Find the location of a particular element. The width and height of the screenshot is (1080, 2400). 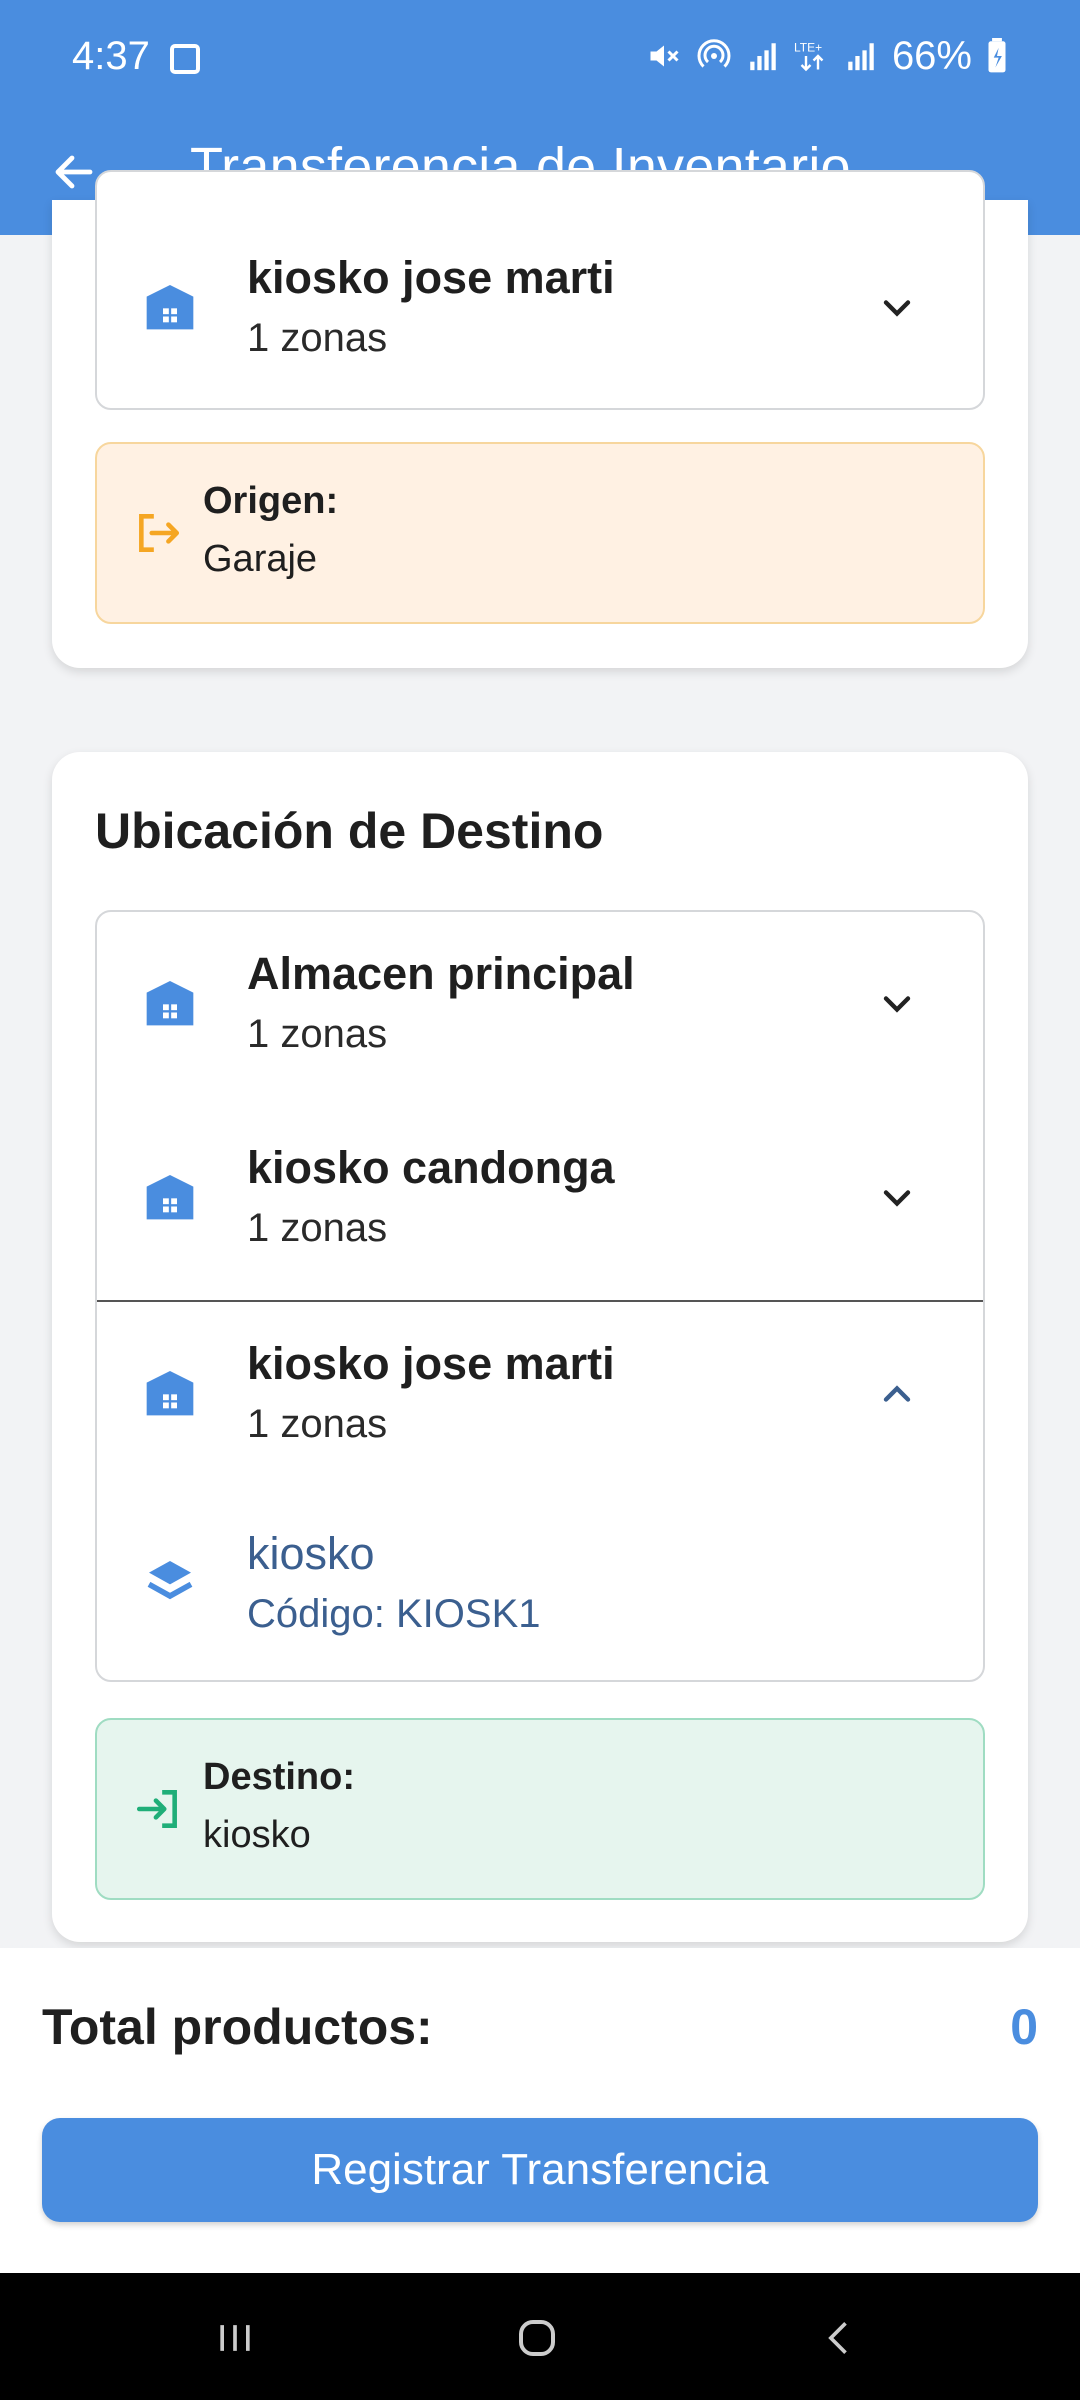

home-icon is located at coordinates (537, 2338).